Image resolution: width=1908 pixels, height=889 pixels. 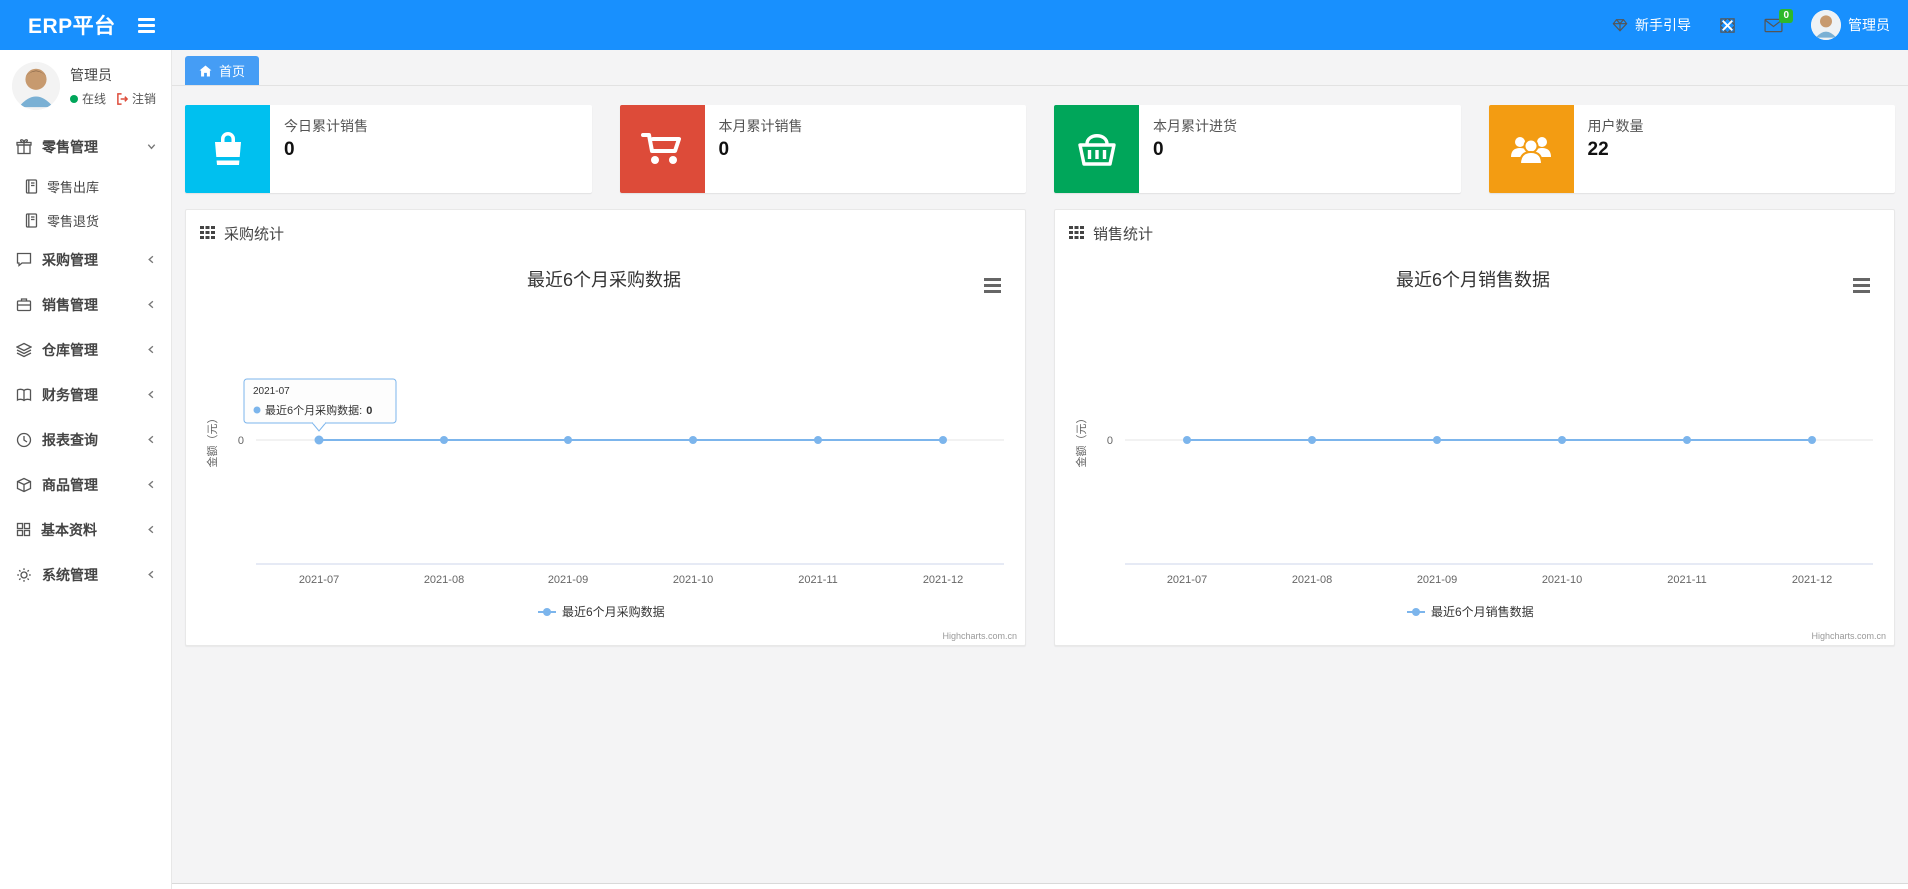 What do you see at coordinates (254, 234) in the screenshot?
I see `panel-title: 采购统计` at bounding box center [254, 234].